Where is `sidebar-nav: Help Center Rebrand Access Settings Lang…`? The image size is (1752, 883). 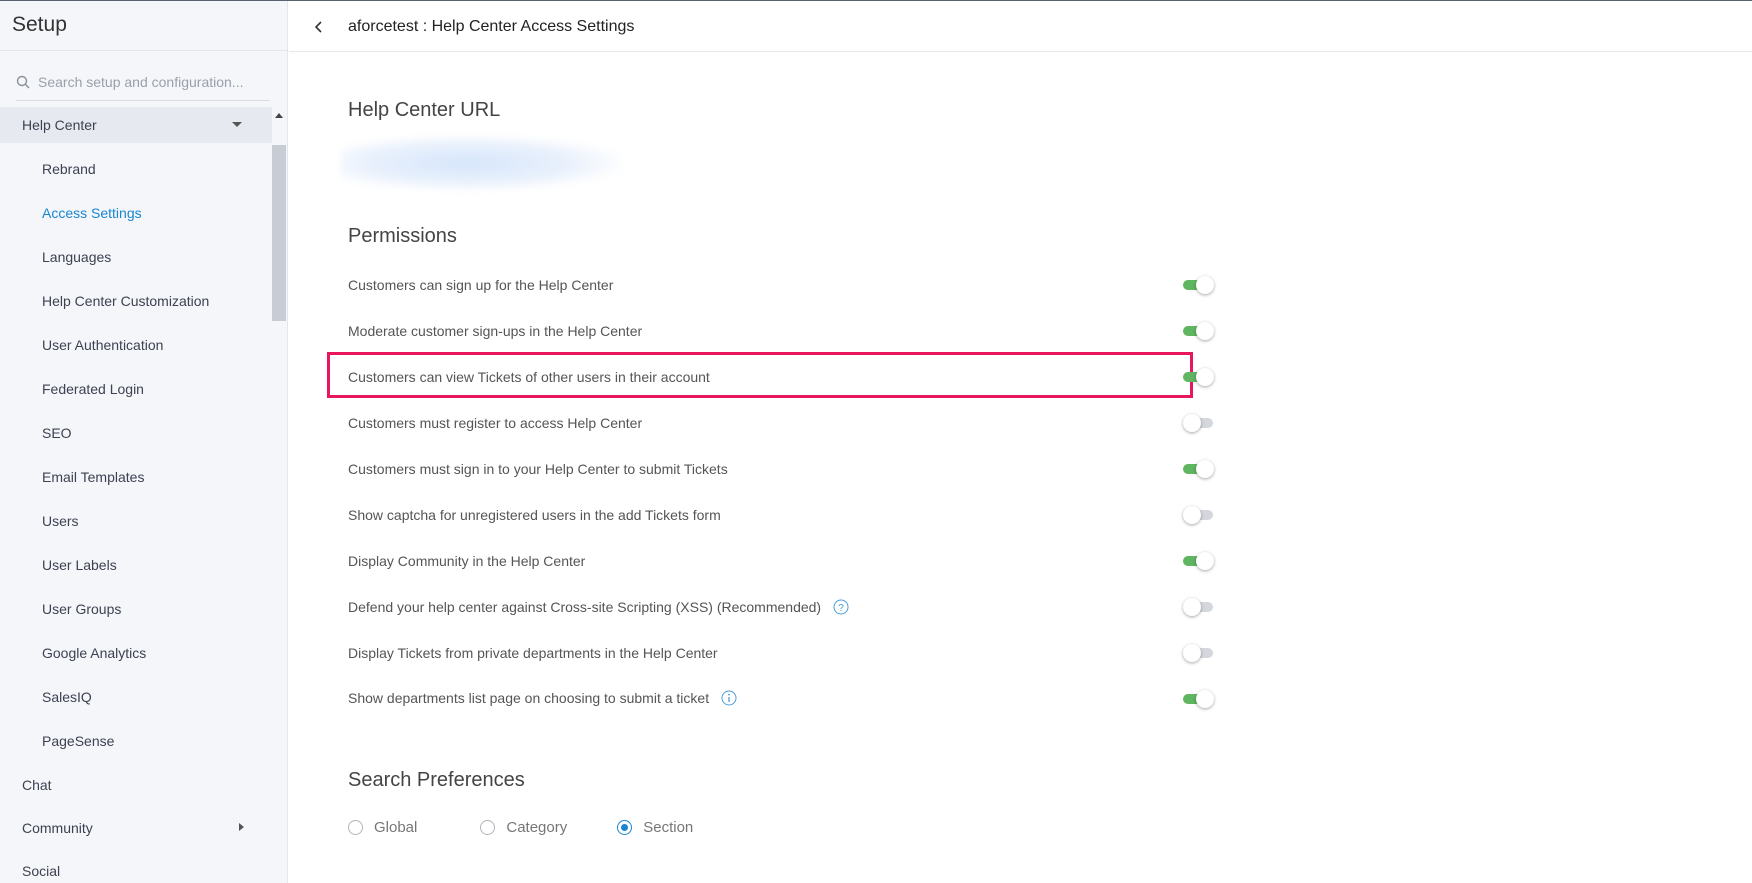 sidebar-nav: Help Center Rebrand Access Settings Lang… is located at coordinates (136, 495).